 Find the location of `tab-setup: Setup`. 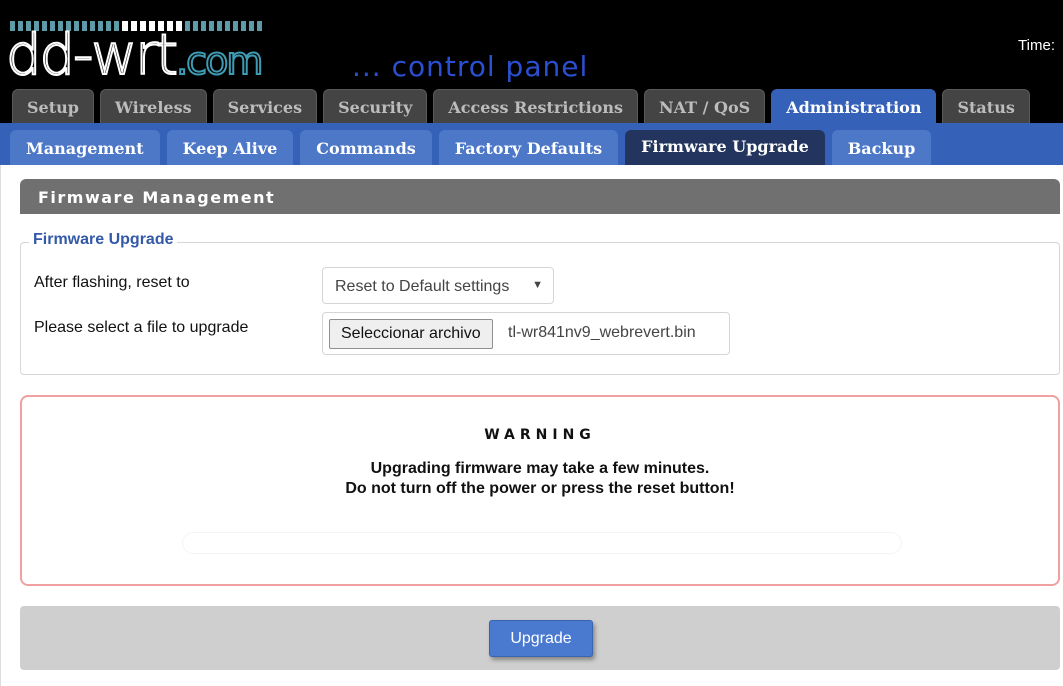

tab-setup: Setup is located at coordinates (53, 106).